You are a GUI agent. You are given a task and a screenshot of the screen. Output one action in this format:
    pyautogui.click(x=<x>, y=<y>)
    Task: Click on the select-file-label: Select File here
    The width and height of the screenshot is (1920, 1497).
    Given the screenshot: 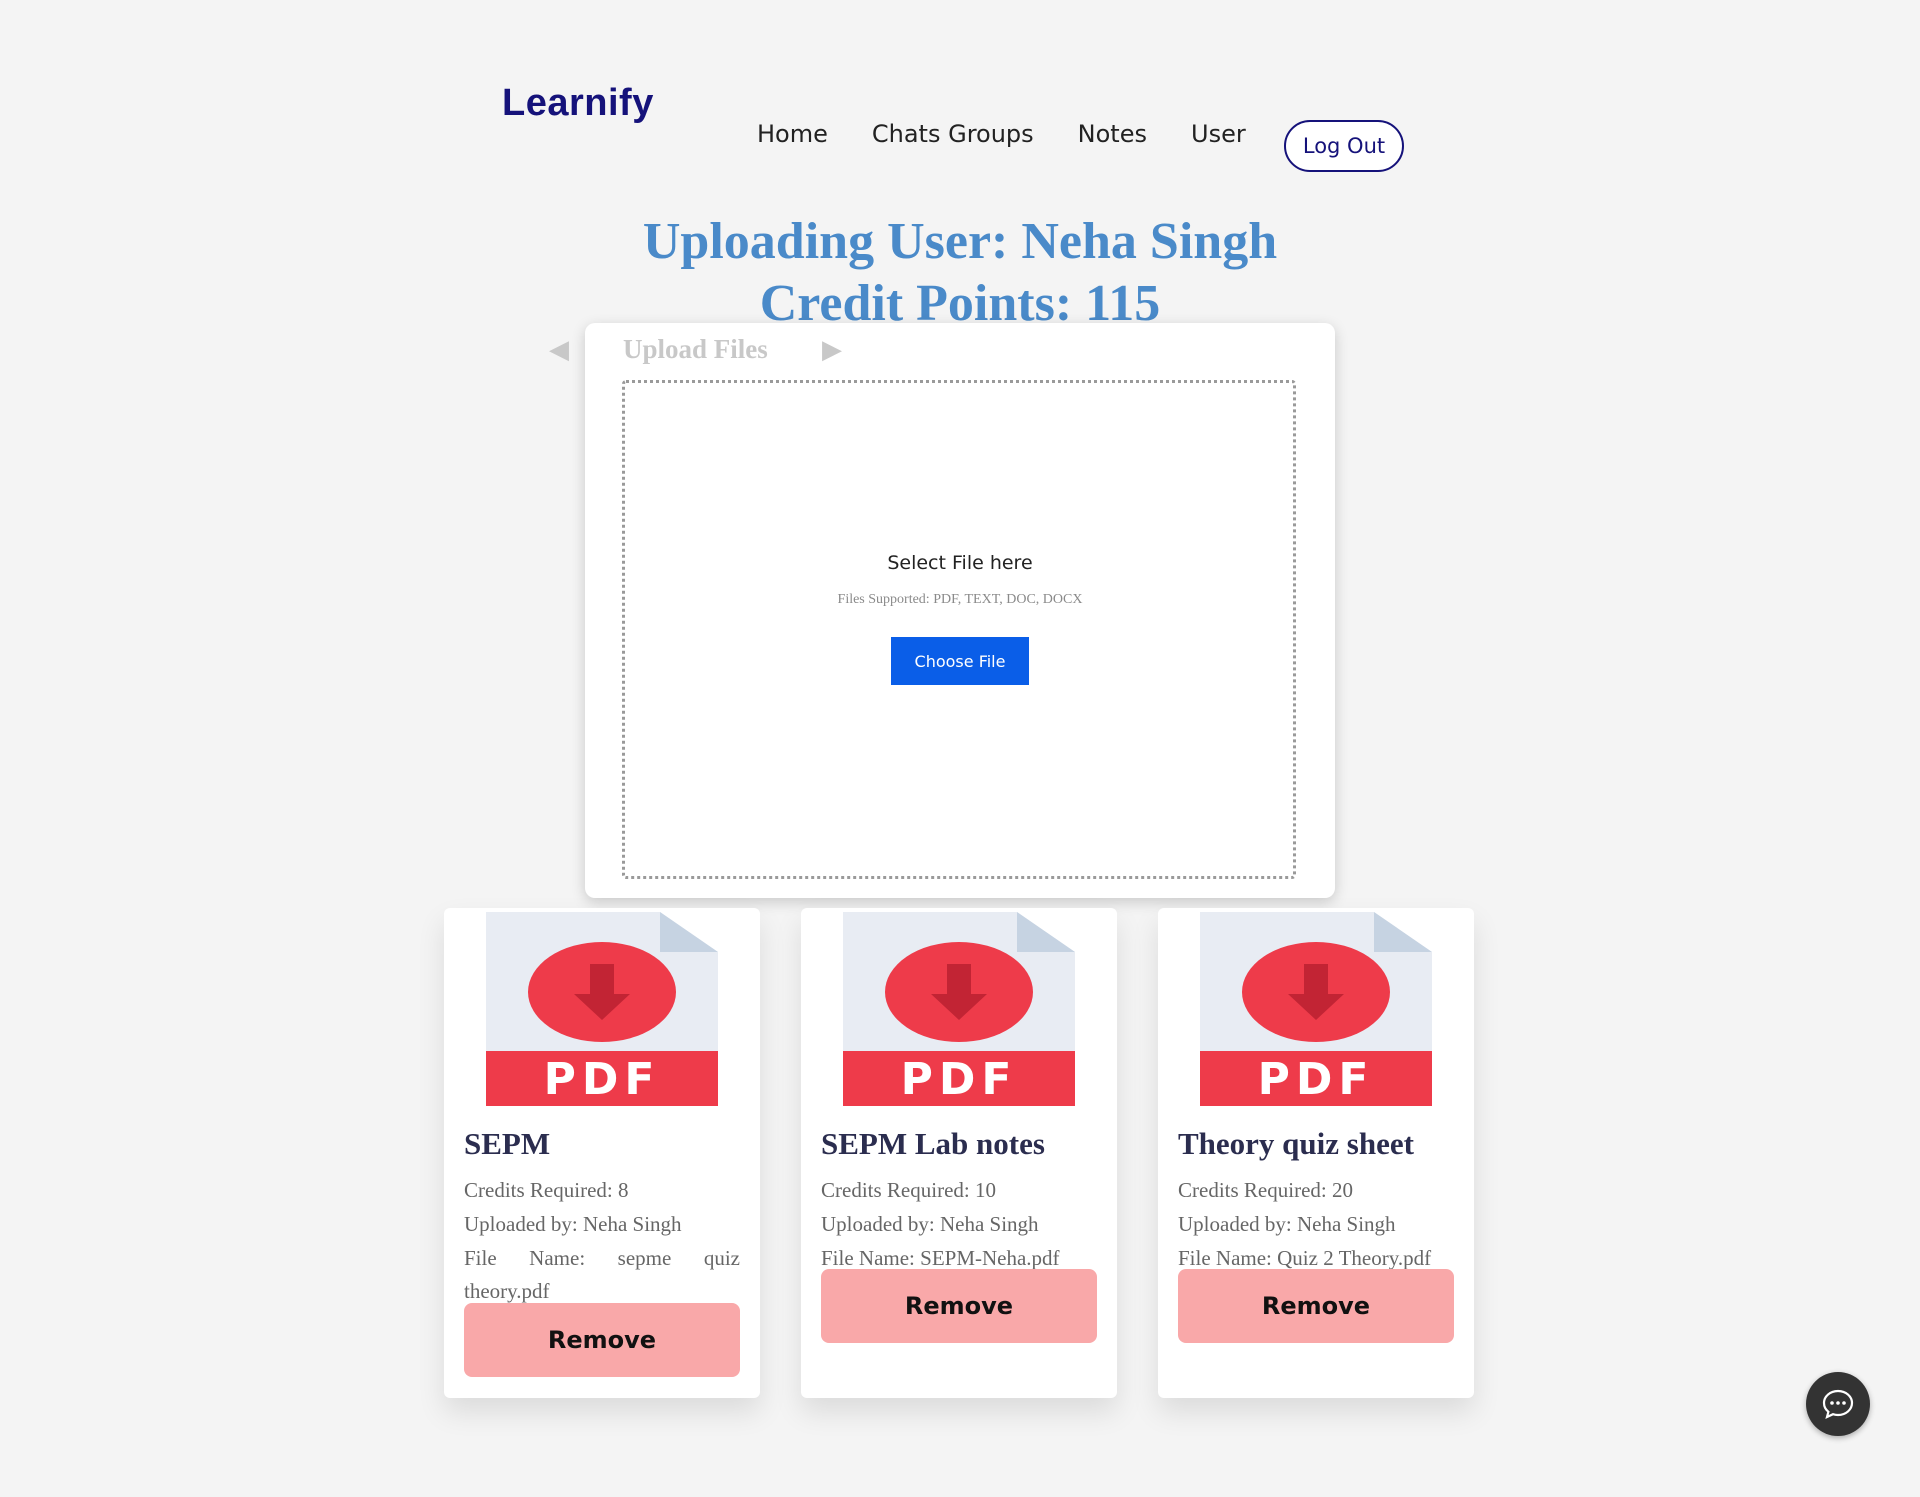 What is the action you would take?
    pyautogui.click(x=960, y=563)
    